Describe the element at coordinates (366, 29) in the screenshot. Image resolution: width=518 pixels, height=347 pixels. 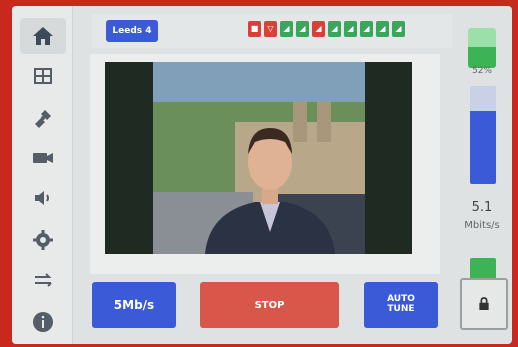
I see `link-indicator-8: ◢` at that location.